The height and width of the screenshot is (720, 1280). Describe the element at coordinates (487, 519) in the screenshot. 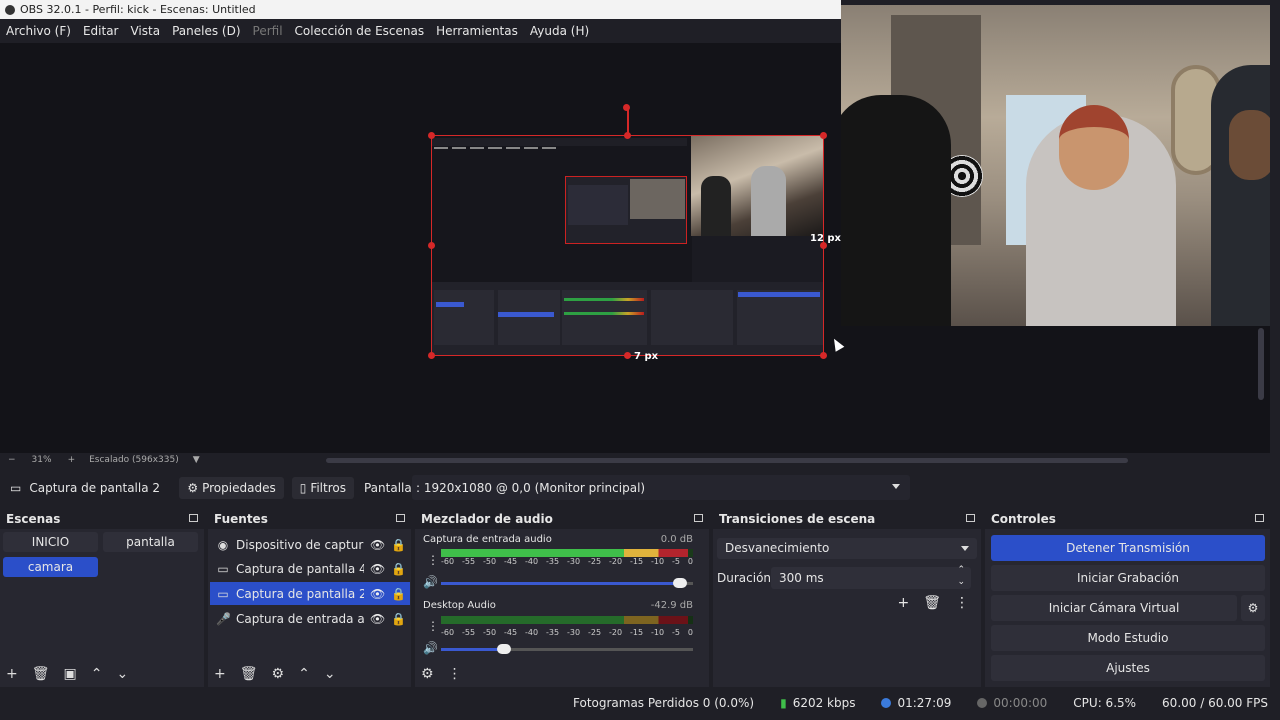

I see `mixer-title: Mezclador de audio` at that location.